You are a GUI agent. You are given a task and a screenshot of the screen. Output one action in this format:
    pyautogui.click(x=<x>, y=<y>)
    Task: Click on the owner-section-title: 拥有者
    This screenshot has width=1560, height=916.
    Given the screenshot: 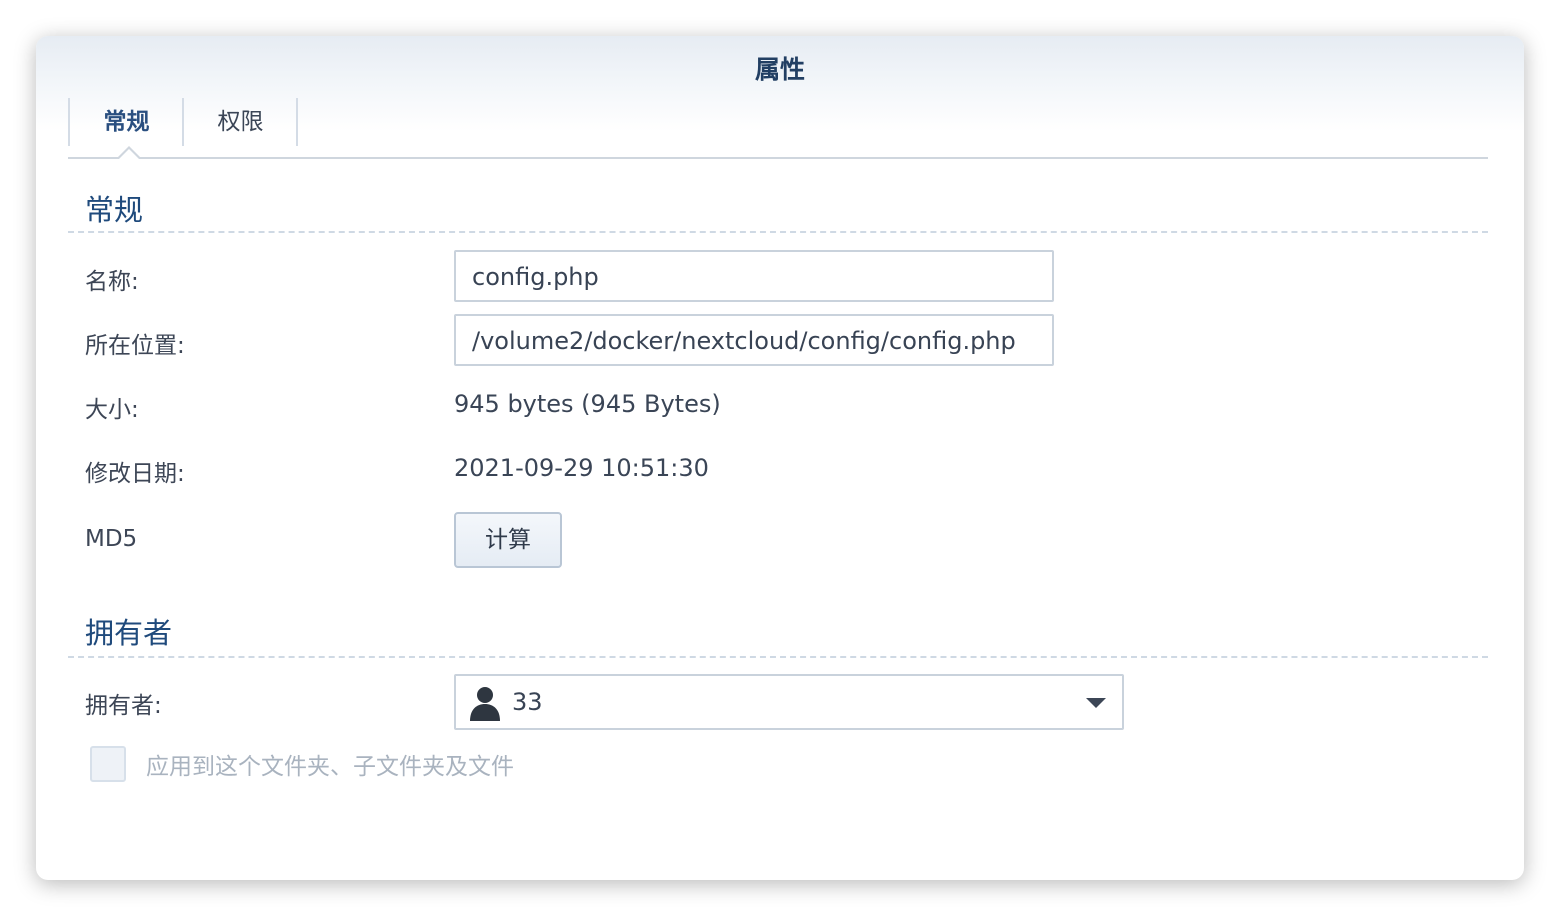 What is the action you would take?
    pyautogui.click(x=129, y=633)
    